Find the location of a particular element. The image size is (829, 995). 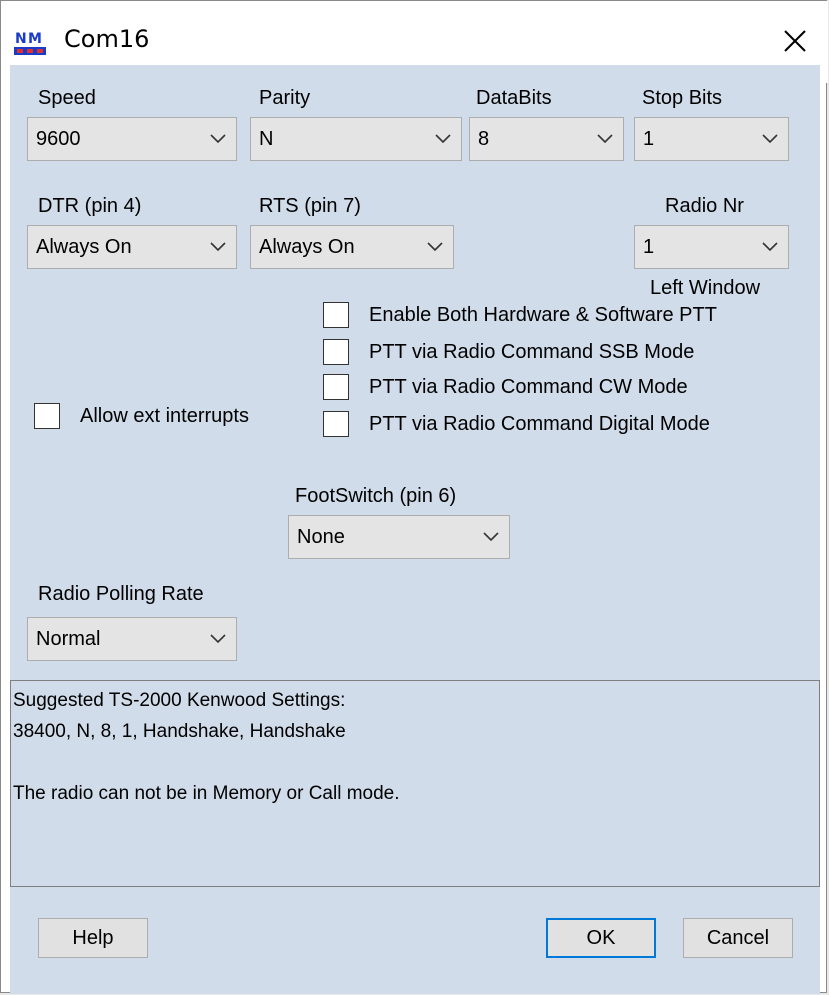

ptt-ssb-checkbox is located at coordinates (336, 352).